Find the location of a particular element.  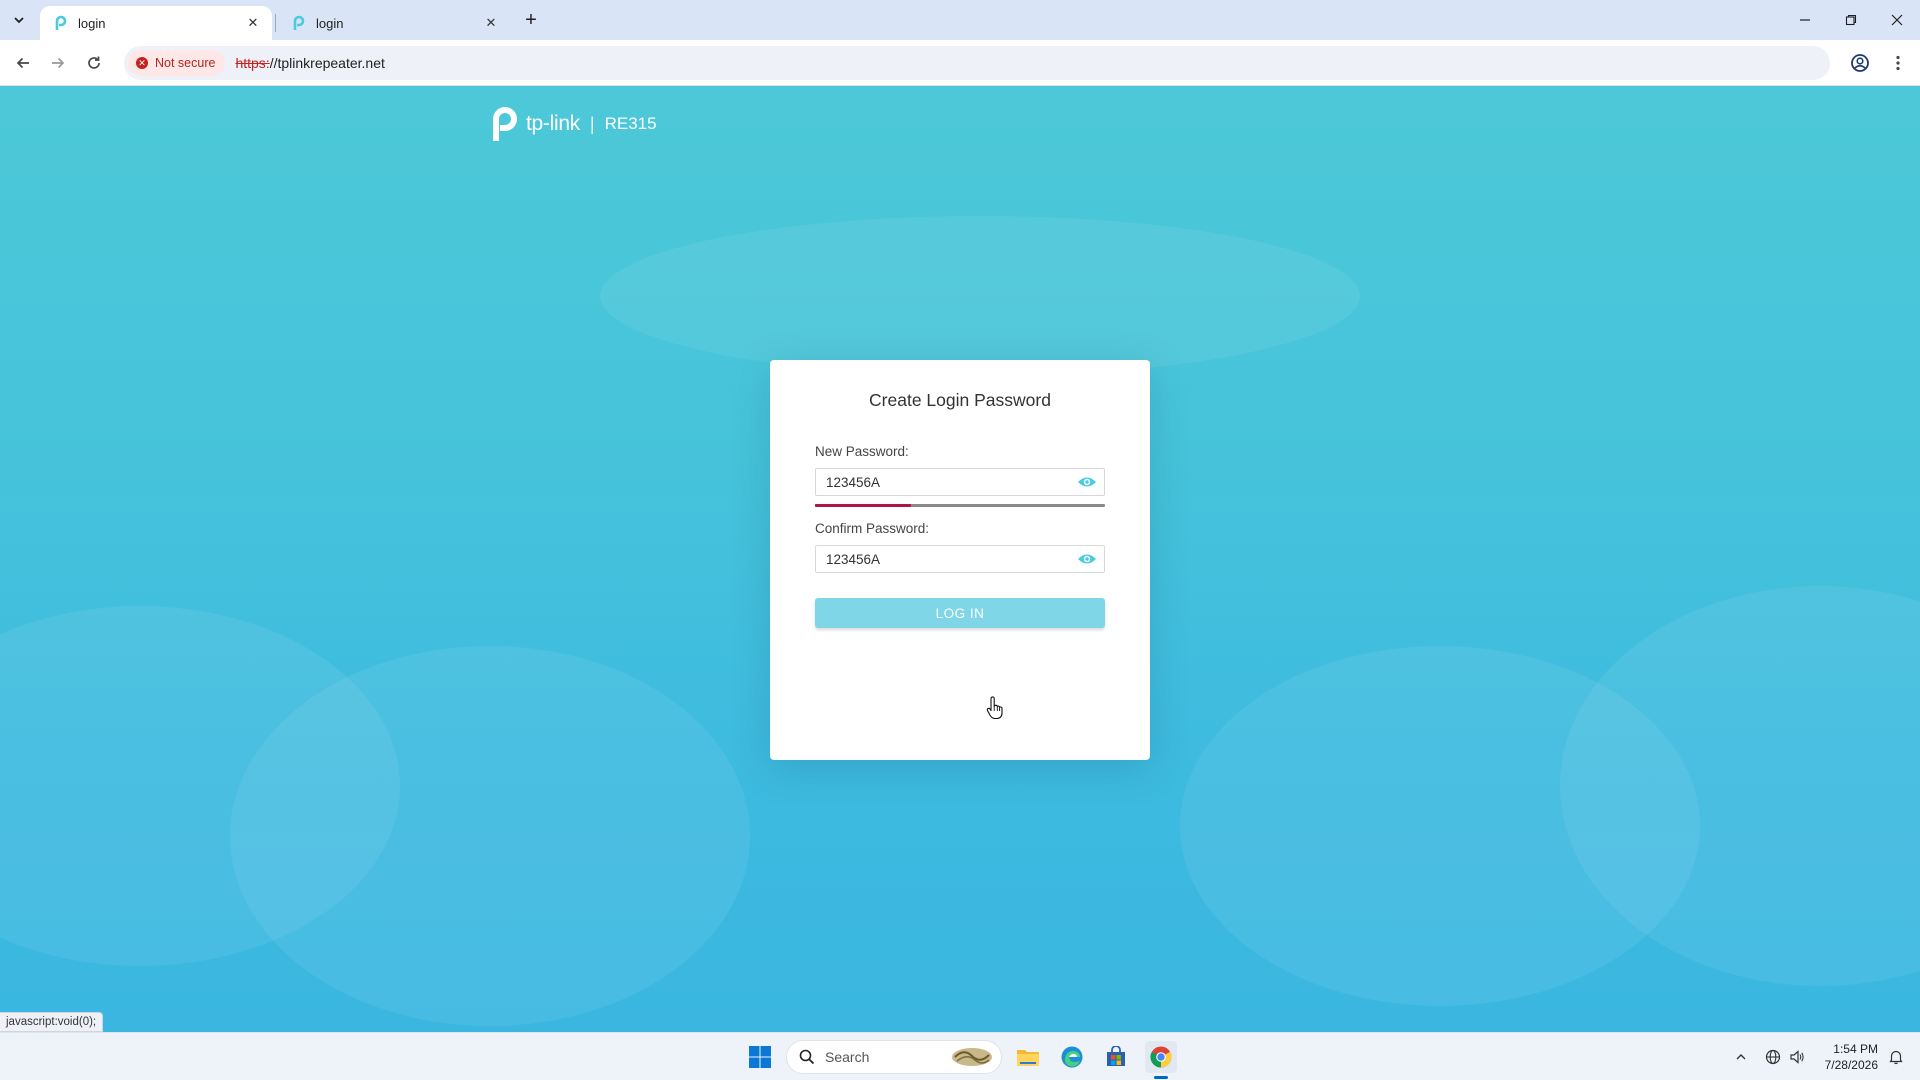

tab-search-button is located at coordinates (19, 20).